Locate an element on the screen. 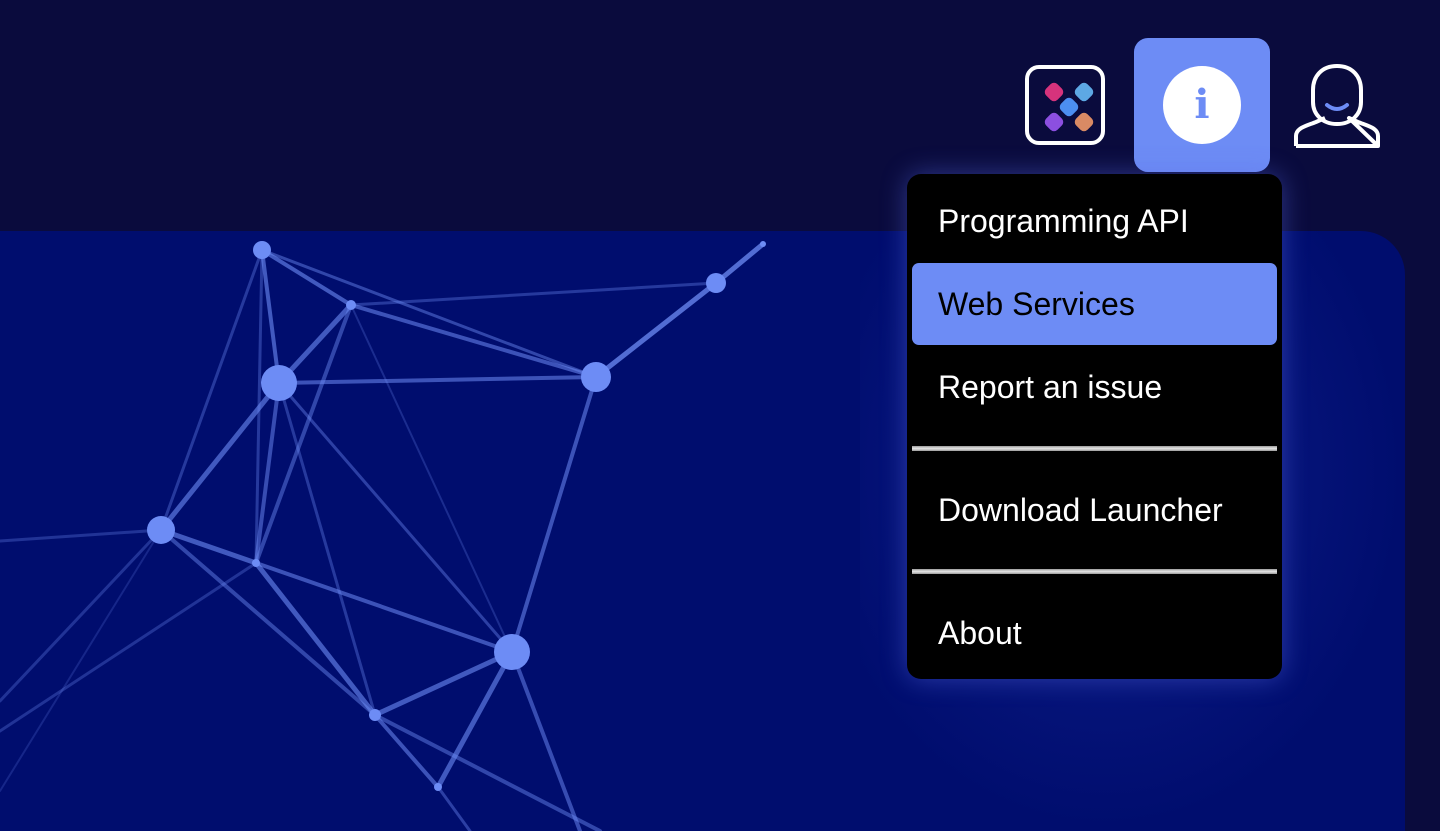  apps-button is located at coordinates (1065, 105).